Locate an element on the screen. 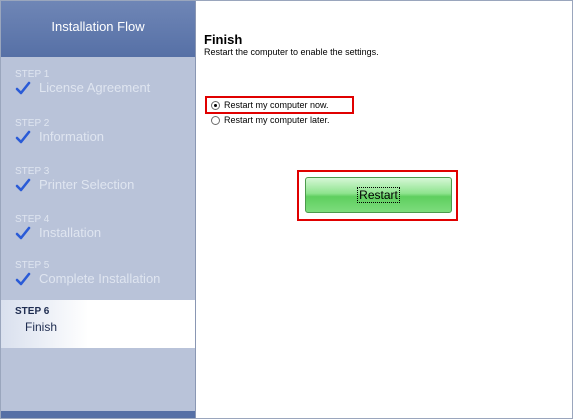  step-information: STEP 2 Information is located at coordinates (98, 138).